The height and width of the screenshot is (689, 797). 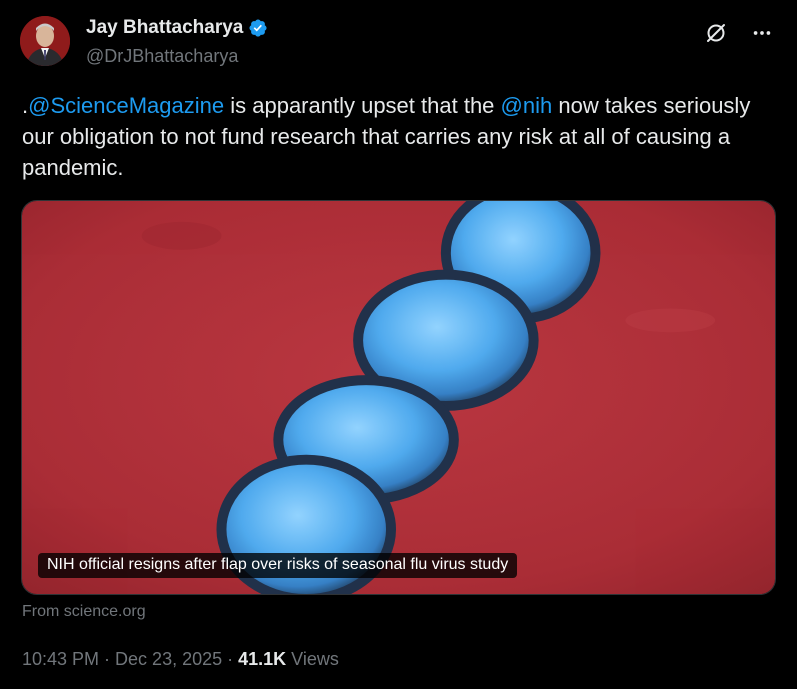 What do you see at coordinates (168, 659) in the screenshot?
I see `tweet-date: Dec 23, 2025` at bounding box center [168, 659].